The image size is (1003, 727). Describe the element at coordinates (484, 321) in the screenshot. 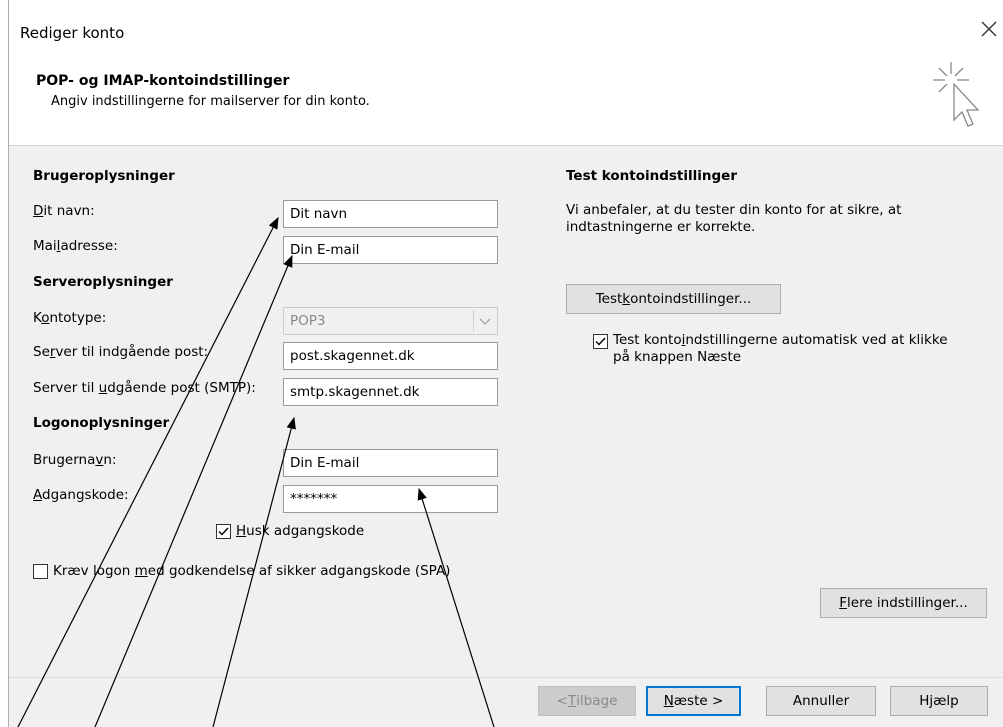

I see `chevron-down-icon` at that location.